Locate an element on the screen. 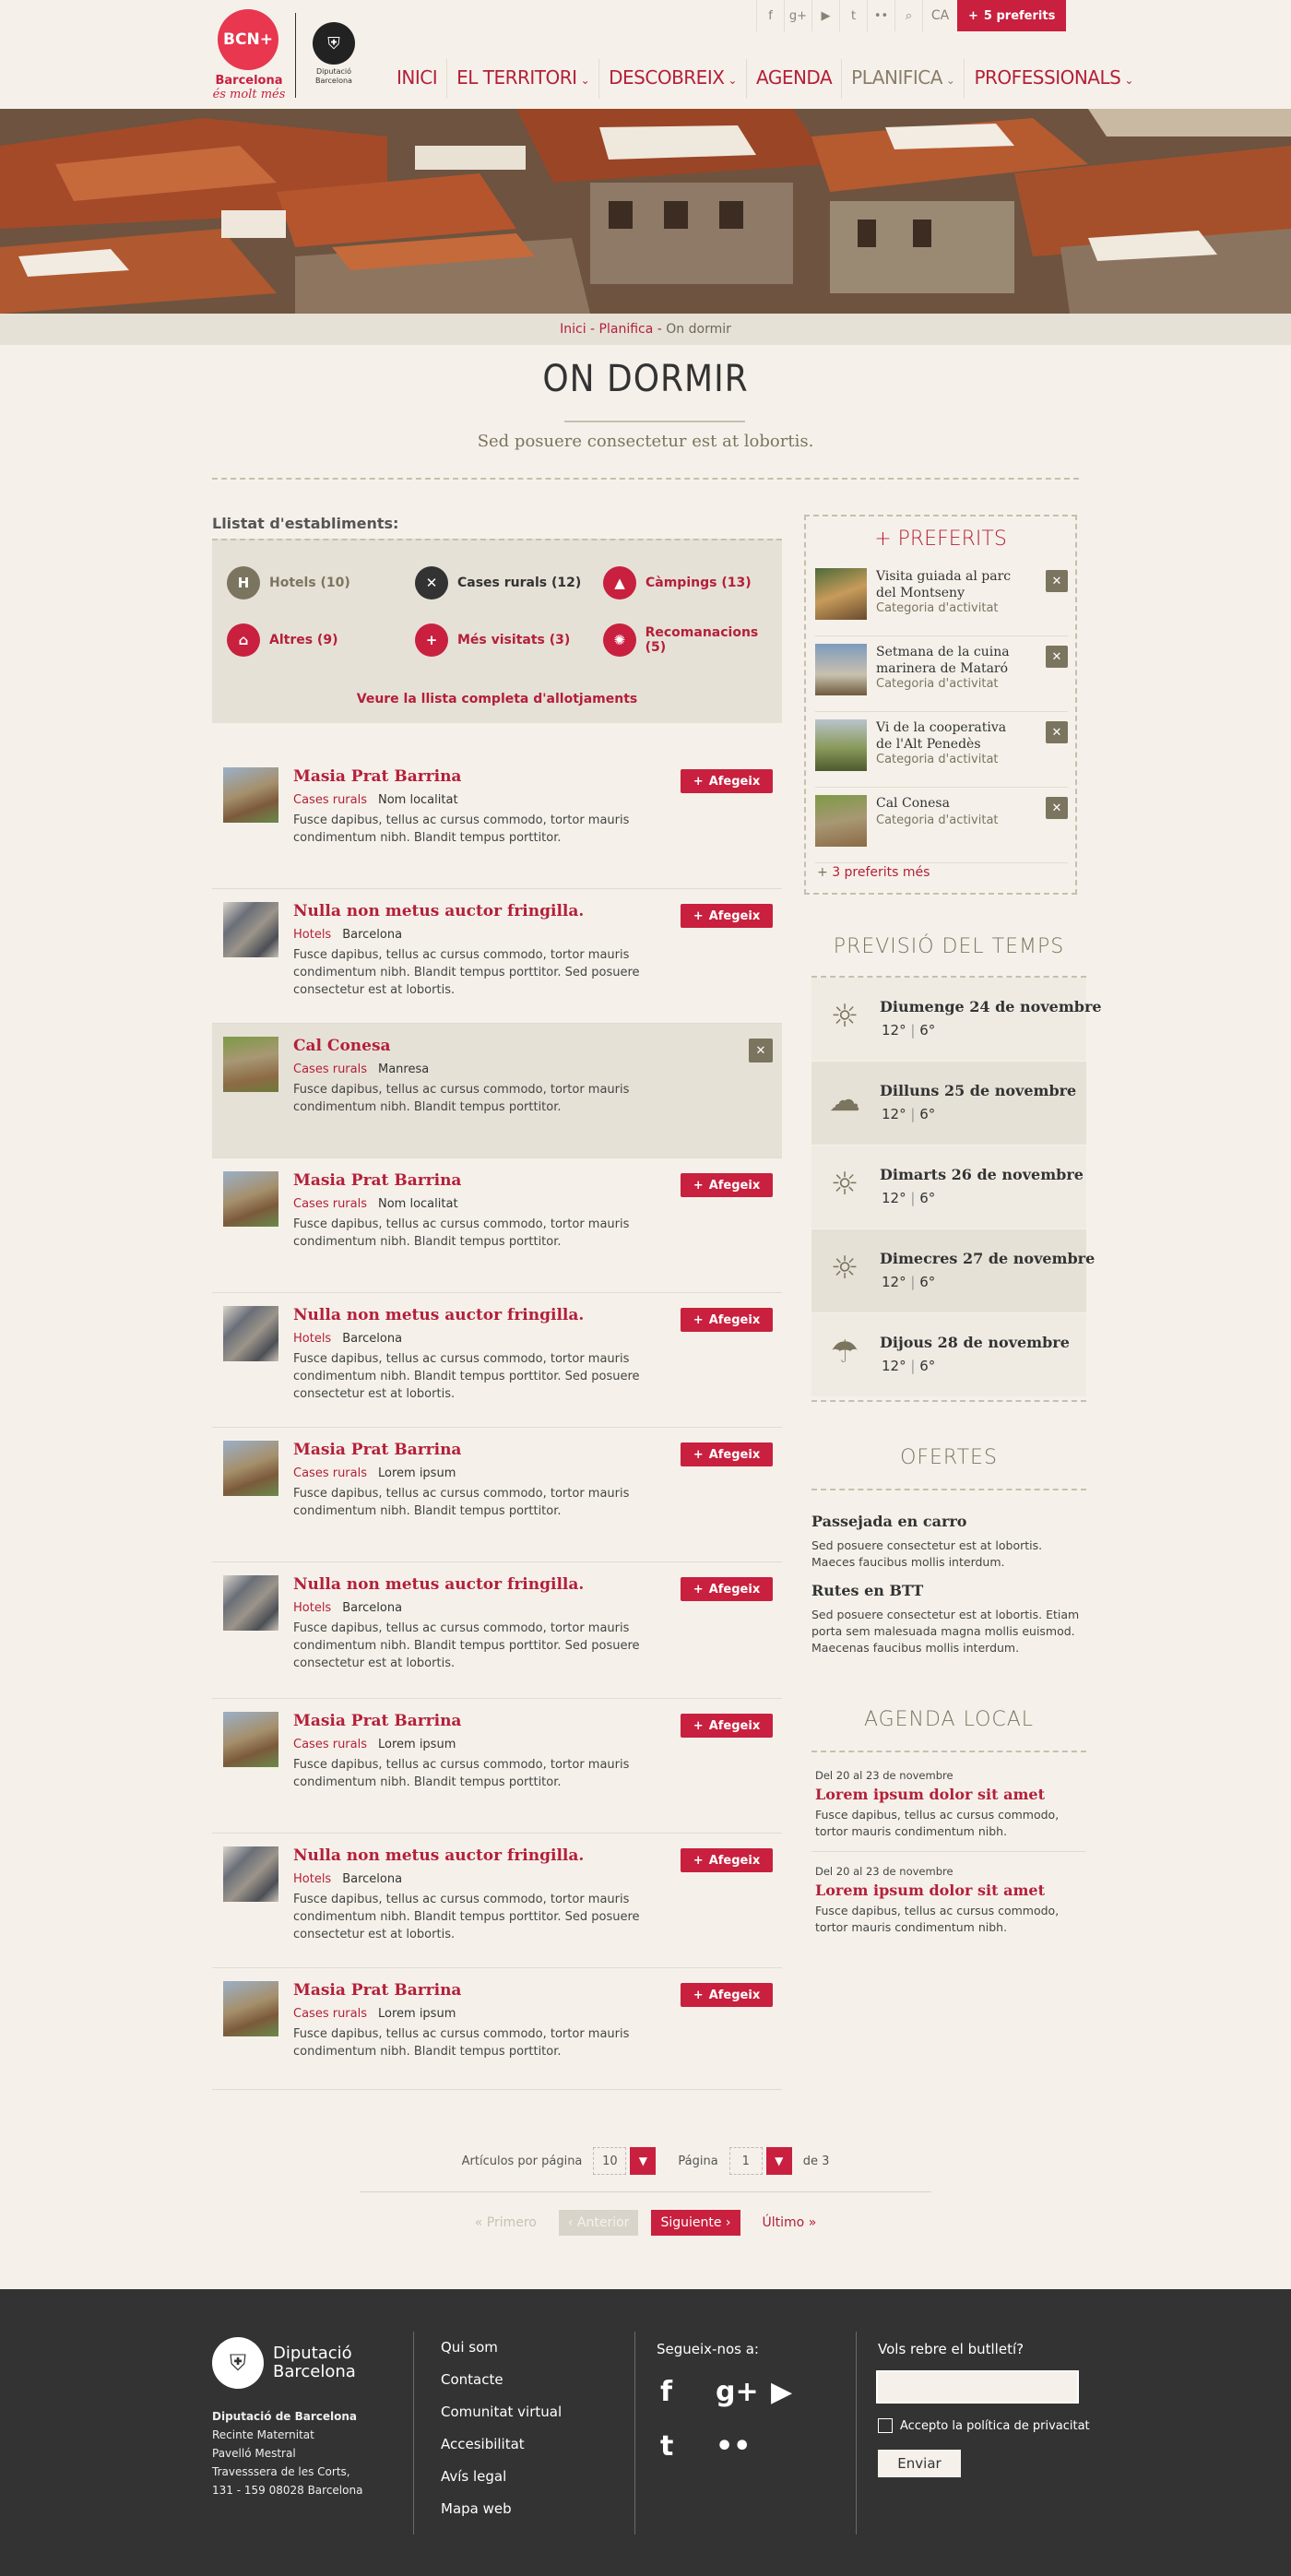 The width and height of the screenshot is (1291, 2576). search-icon: ⌕ is located at coordinates (908, 16).